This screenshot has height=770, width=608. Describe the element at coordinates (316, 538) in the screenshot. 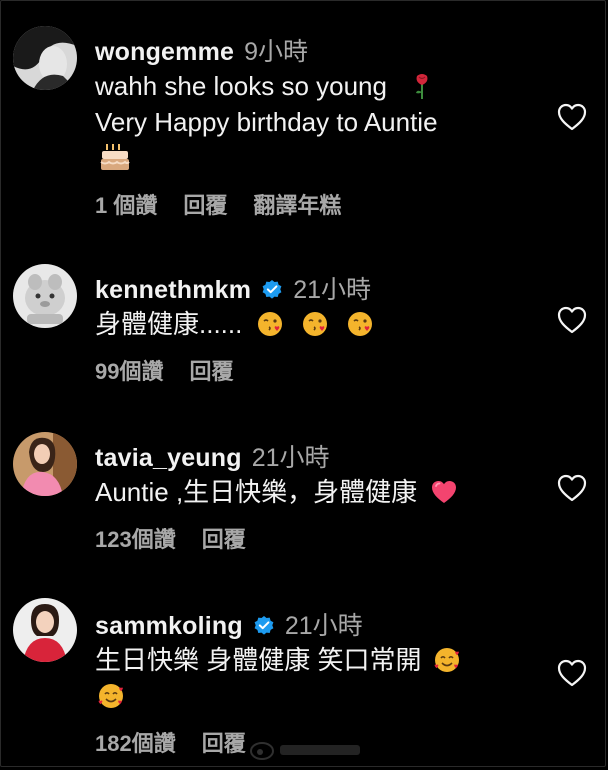

I see `comment-actions: 123個讚 回覆` at that location.